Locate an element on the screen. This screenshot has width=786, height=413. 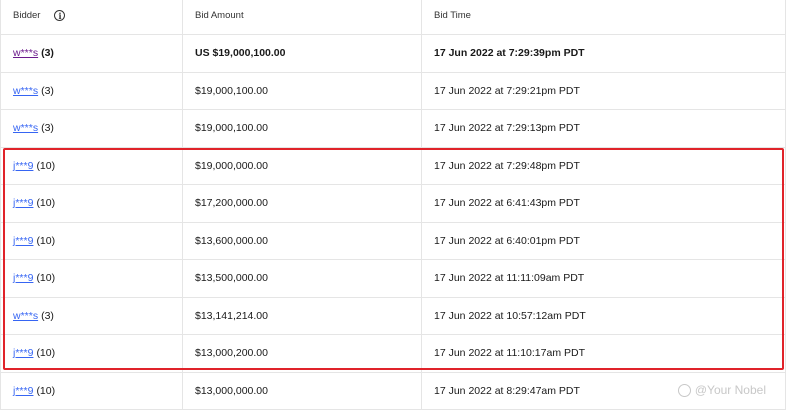
bid-time-cell: 17 Jun 2022 at 7:29:48pm PDT is located at coordinates (603, 166).